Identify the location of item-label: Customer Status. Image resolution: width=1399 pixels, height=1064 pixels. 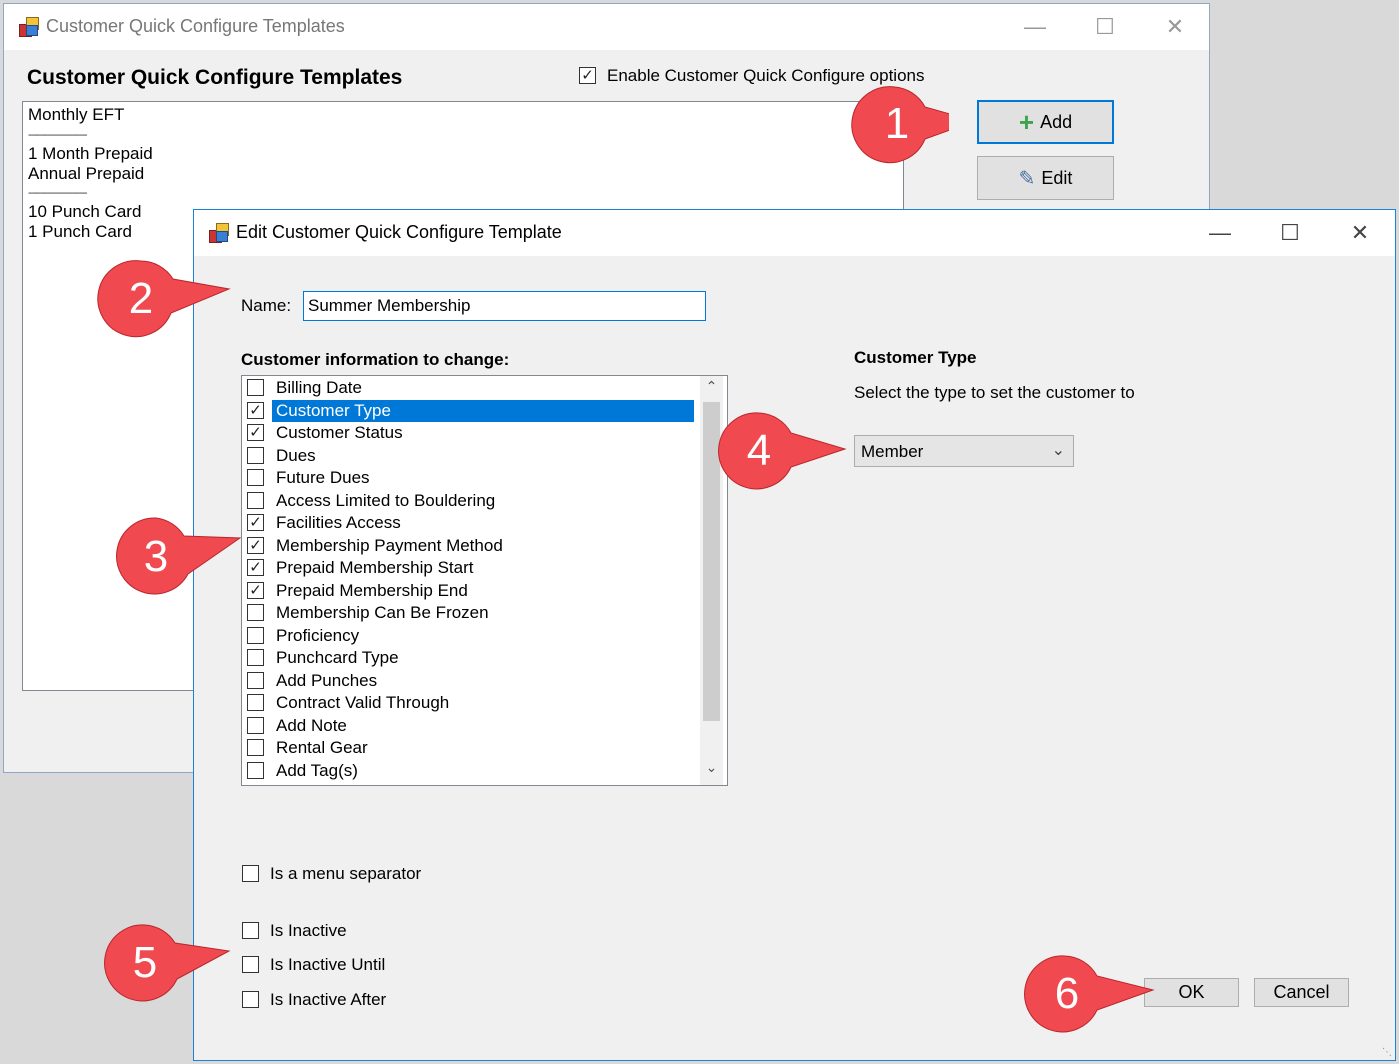
(339, 432).